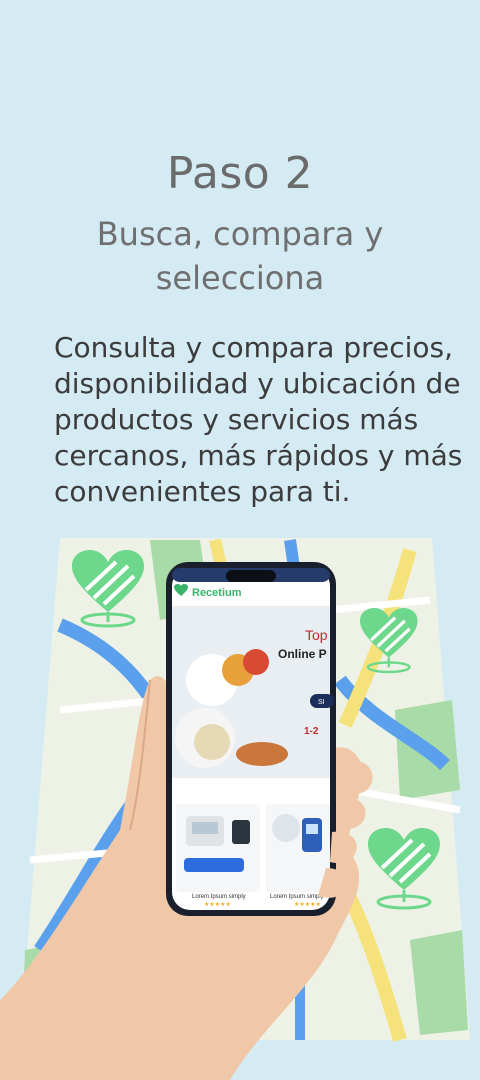 Image resolution: width=480 pixels, height=1080 pixels. What do you see at coordinates (240, 173) in the screenshot?
I see `step-title: Paso 2` at bounding box center [240, 173].